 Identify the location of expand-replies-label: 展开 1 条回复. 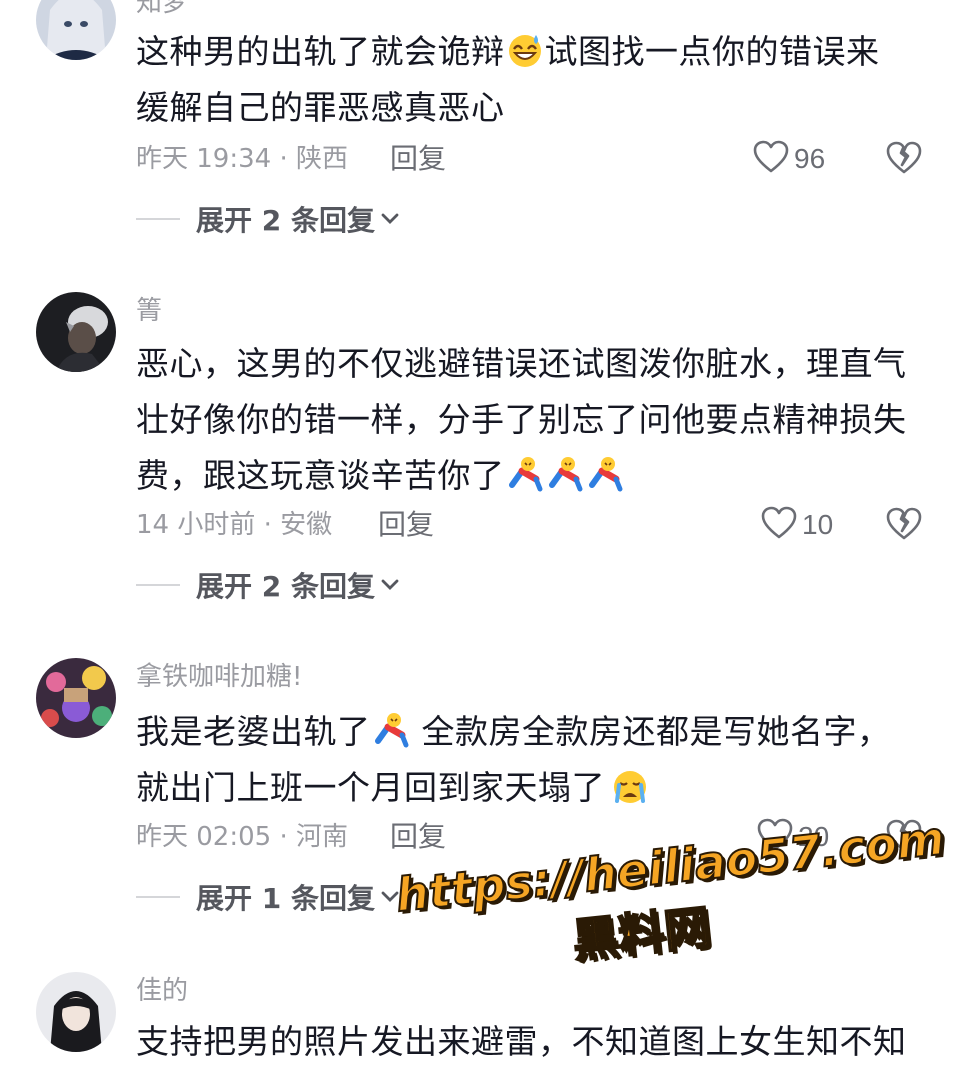
(285, 898).